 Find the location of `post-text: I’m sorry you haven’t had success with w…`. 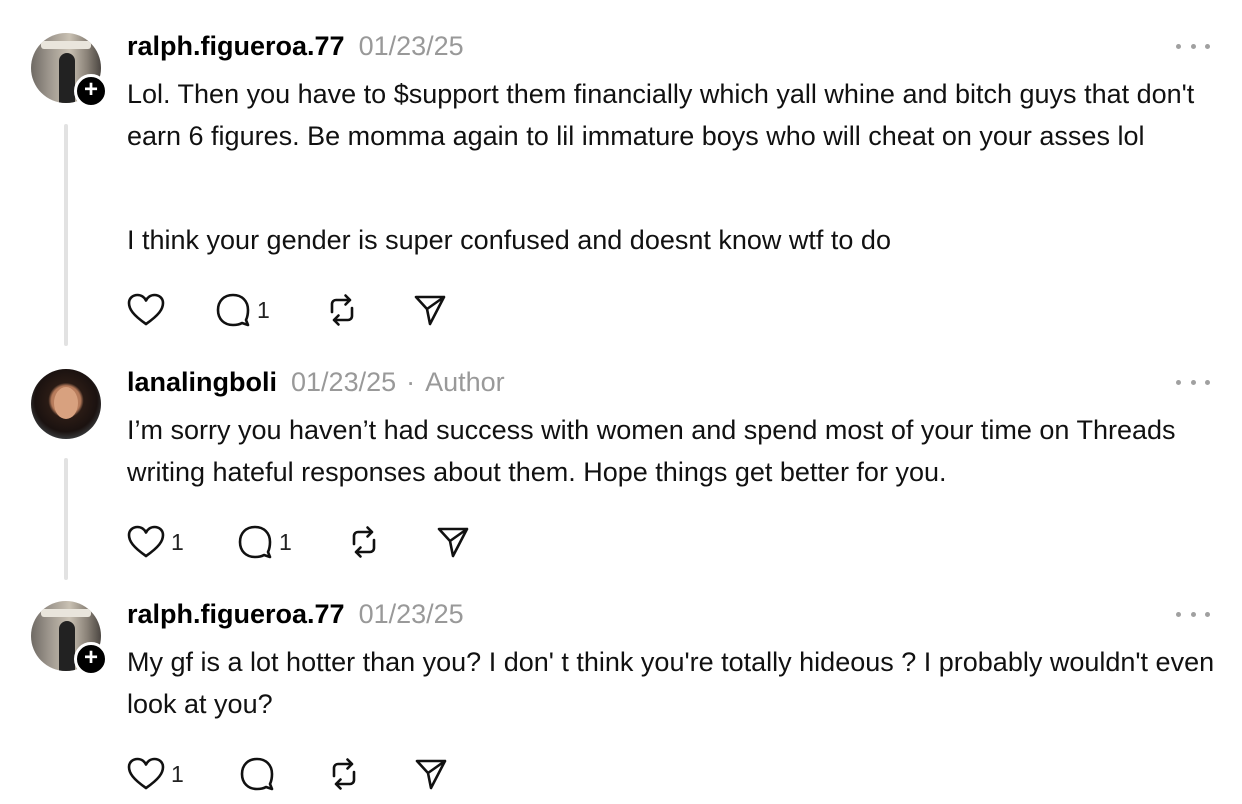

post-text: I’m sorry you haven’t had success with w… is located at coordinates (651, 451).